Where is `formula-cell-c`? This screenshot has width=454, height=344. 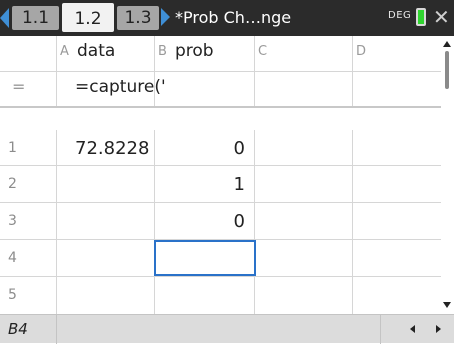 formula-cell-c is located at coordinates (304, 89).